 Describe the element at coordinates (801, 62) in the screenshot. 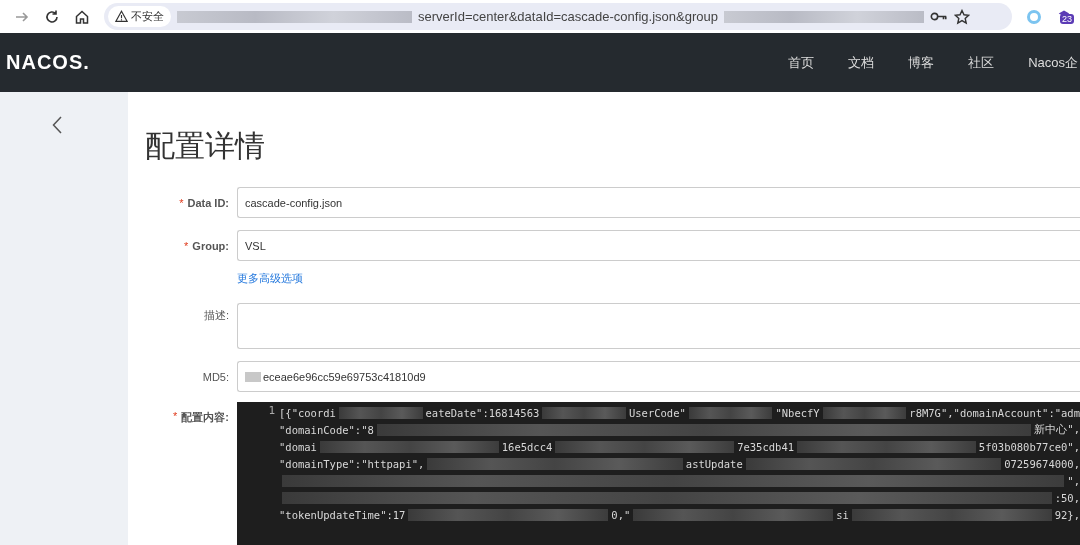

I see `nav-link: 首页` at that location.